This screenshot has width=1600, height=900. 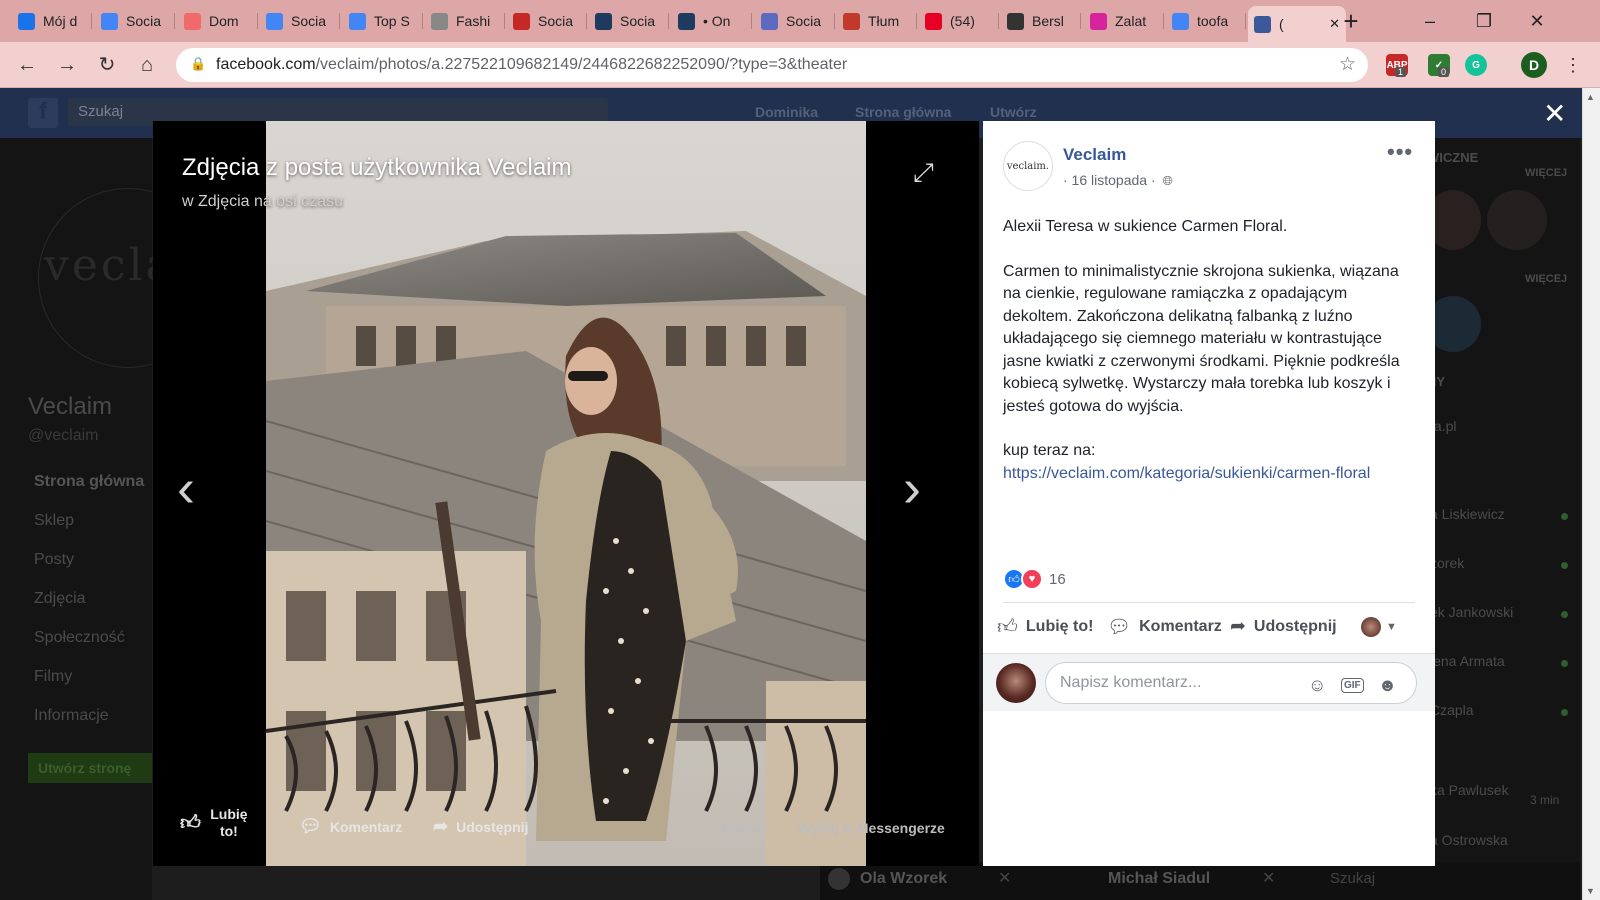 I want to click on window-close-button: ✕, so click(x=1537, y=21).